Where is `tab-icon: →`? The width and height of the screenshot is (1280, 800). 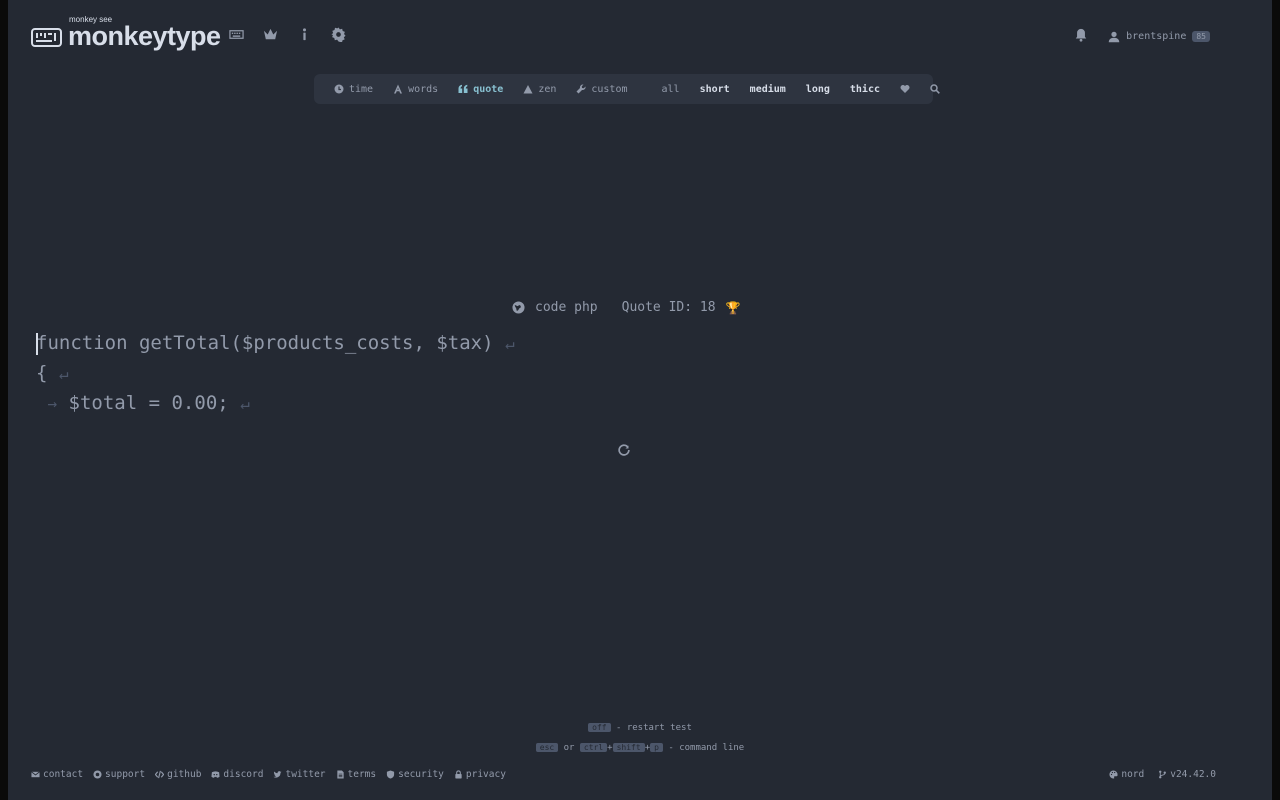
tab-icon: → is located at coordinates (52, 403).